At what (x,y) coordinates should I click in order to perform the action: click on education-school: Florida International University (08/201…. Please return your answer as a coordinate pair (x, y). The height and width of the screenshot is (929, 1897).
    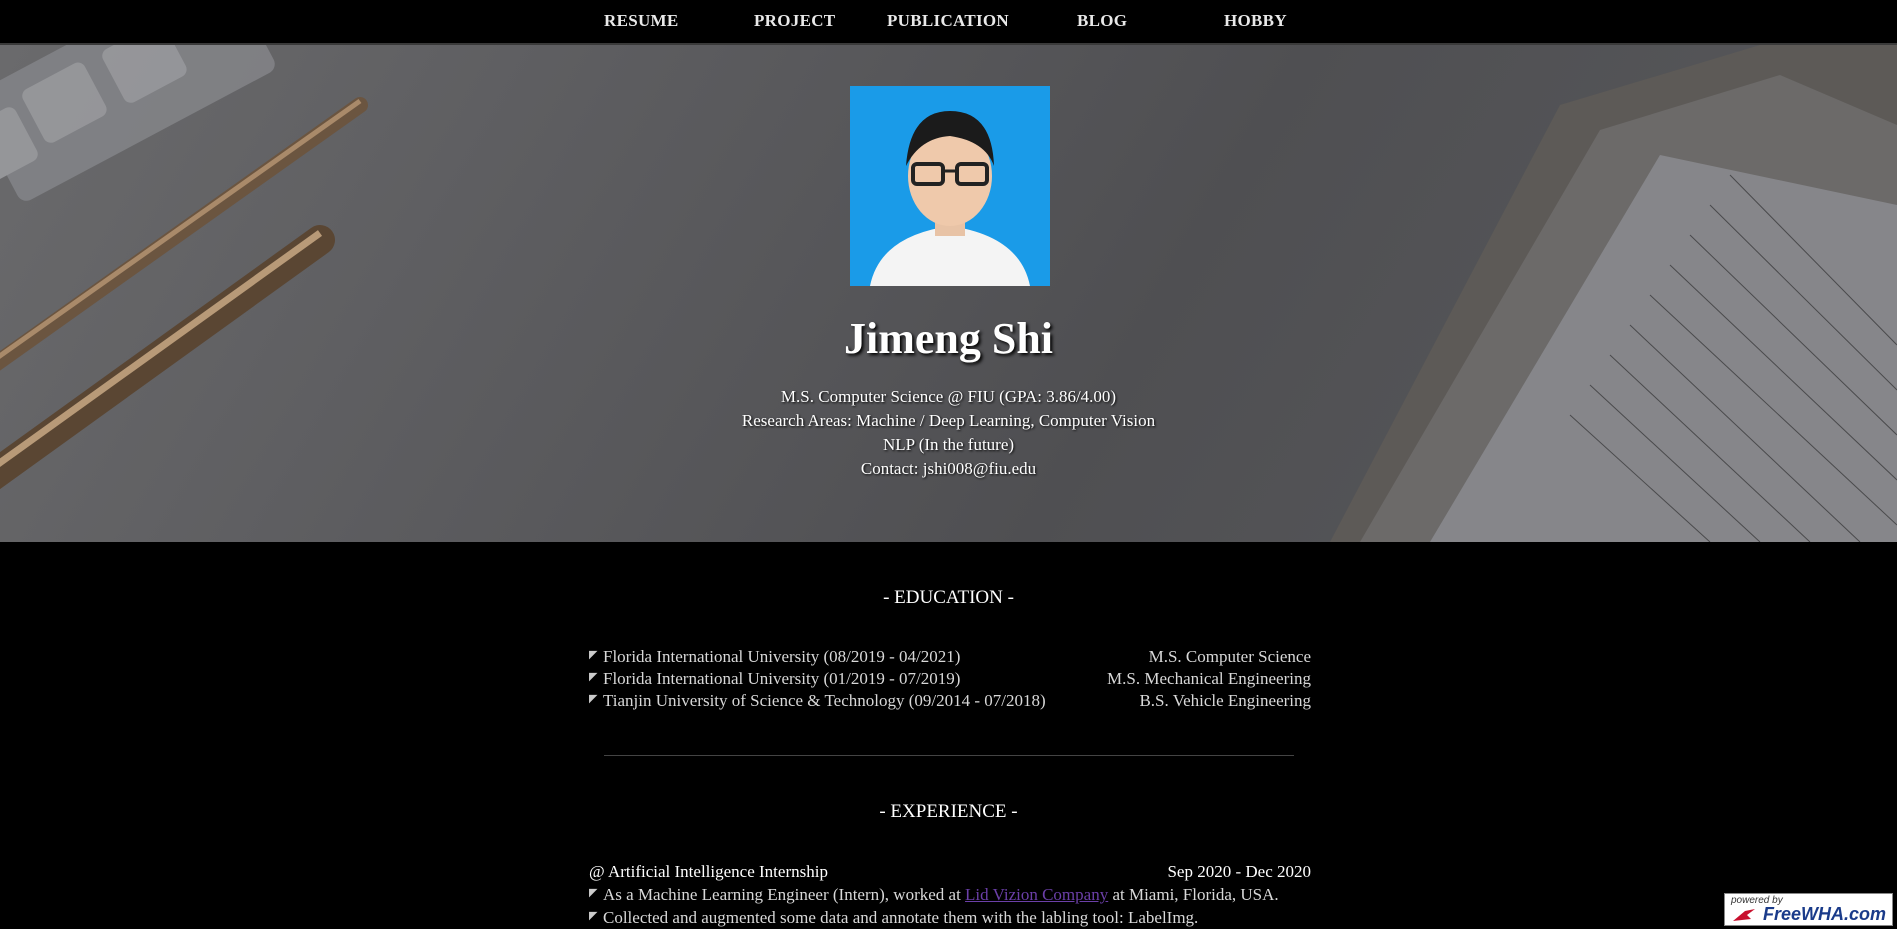
    Looking at the image, I should click on (782, 656).